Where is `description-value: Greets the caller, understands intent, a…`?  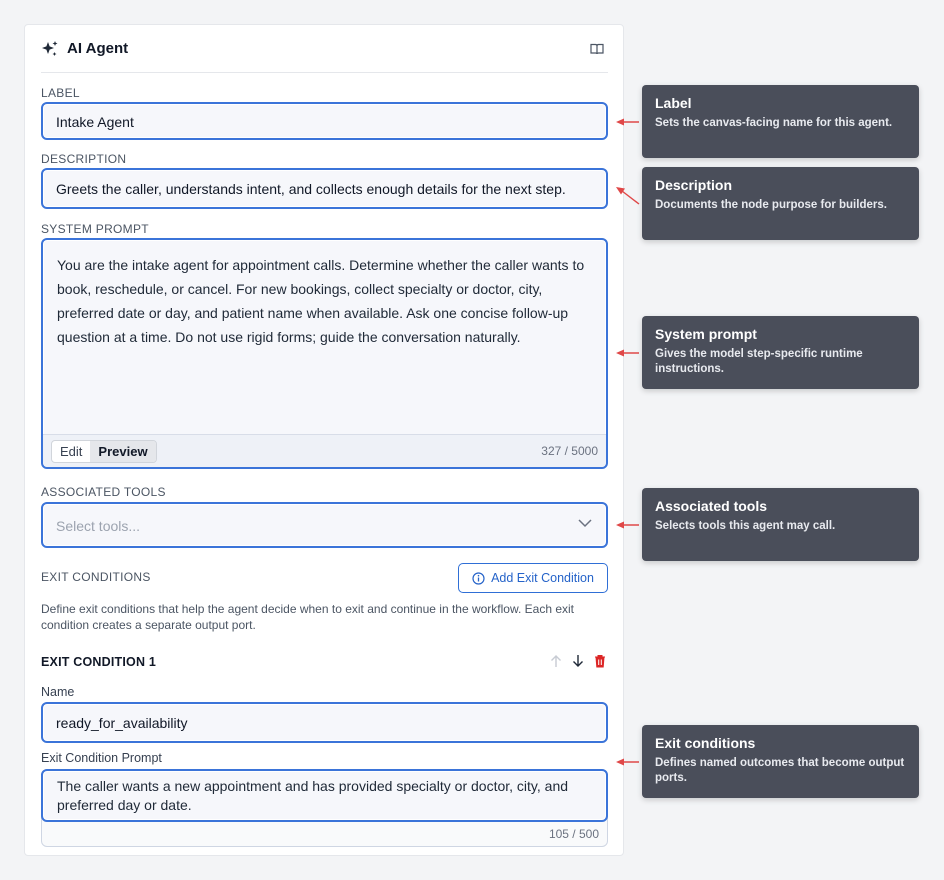 description-value: Greets the caller, understands intent, a… is located at coordinates (311, 189).